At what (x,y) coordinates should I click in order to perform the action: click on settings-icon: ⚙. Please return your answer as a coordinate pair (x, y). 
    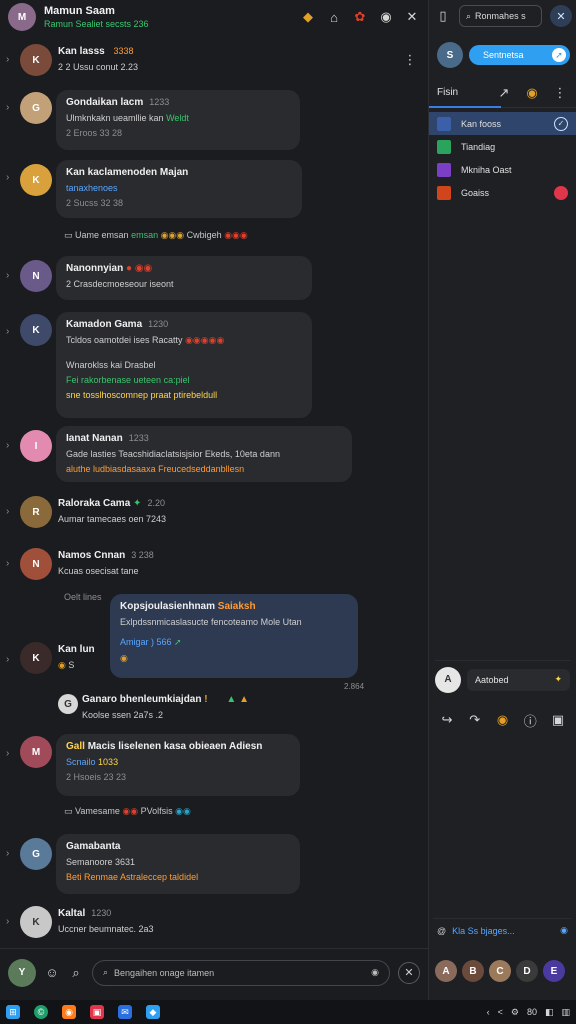
    Looking at the image, I should click on (515, 1012).